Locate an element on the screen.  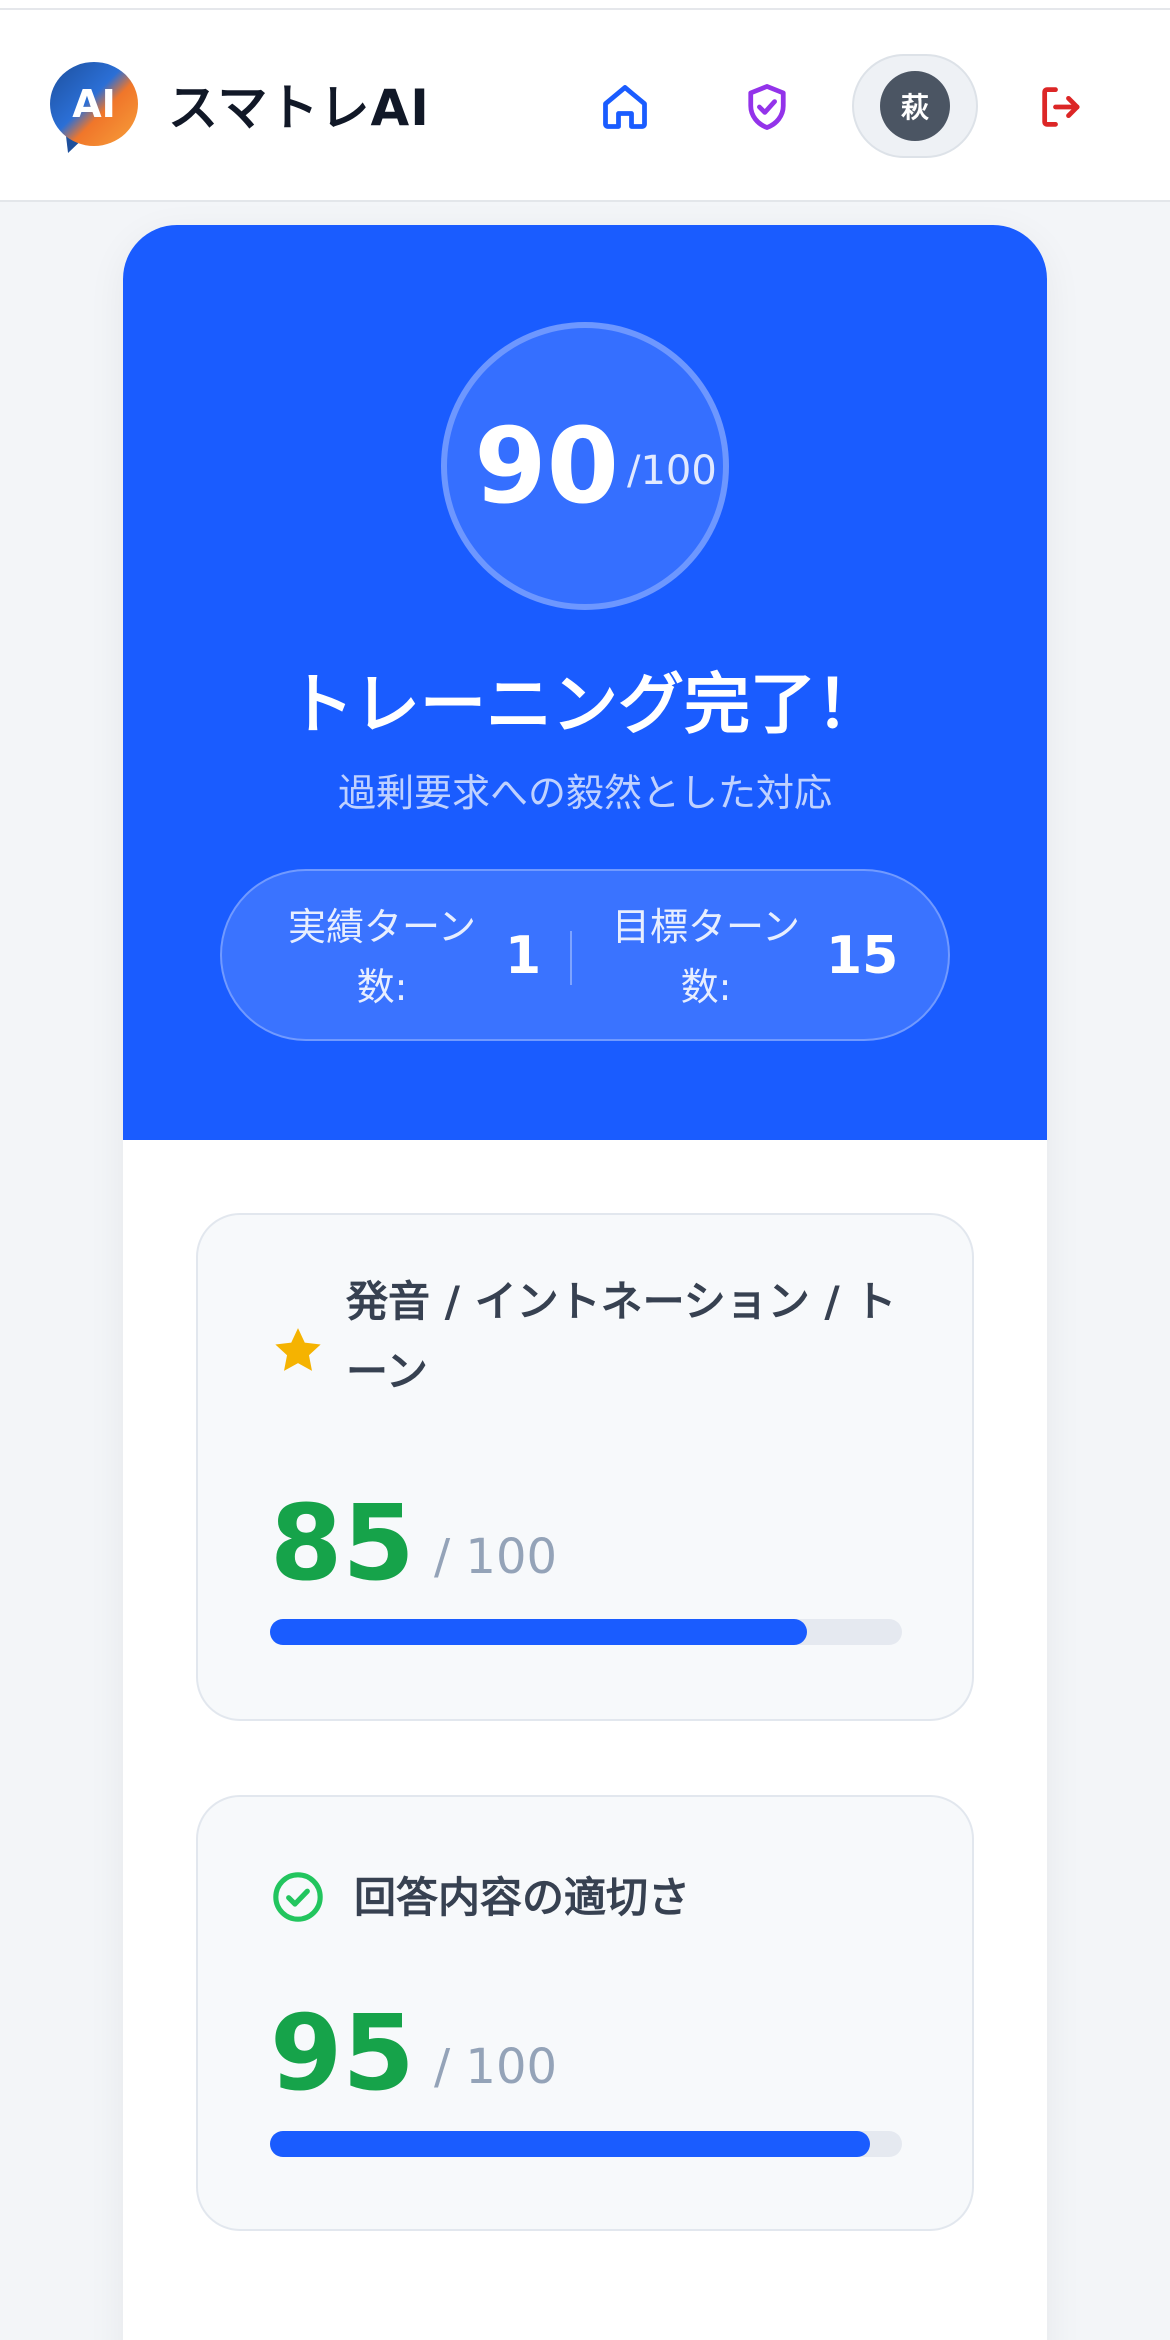
logout-button is located at coordinates (1062, 107).